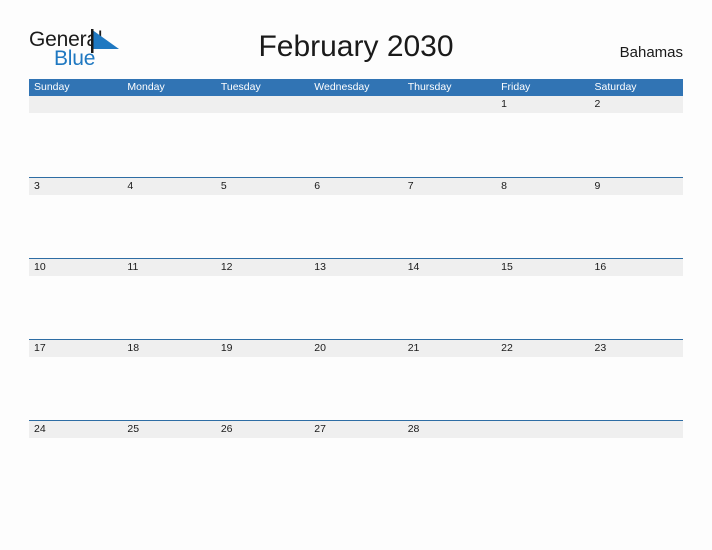 This screenshot has height=550, width=712. I want to click on weekday-header-sunday: Sunday, so click(52, 87).